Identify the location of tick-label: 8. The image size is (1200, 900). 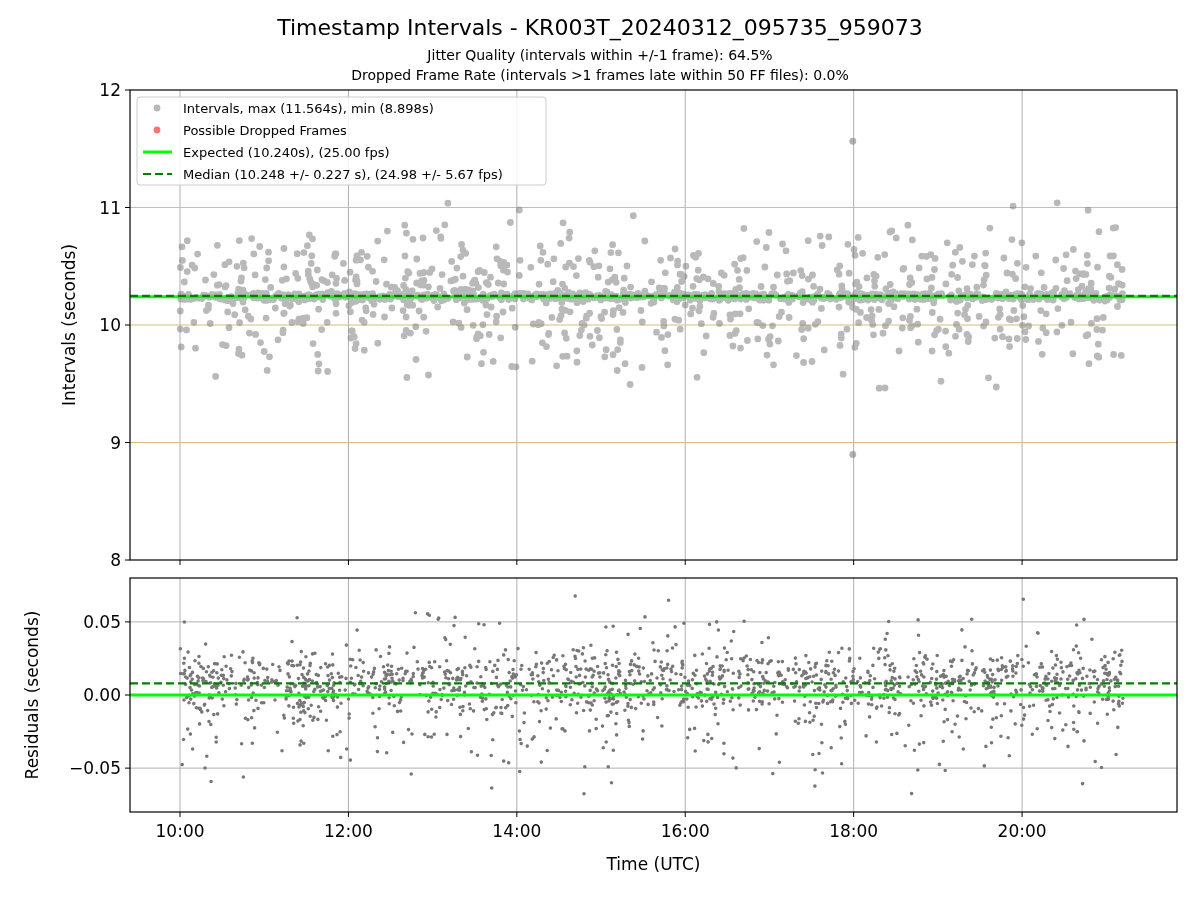
(115, 560).